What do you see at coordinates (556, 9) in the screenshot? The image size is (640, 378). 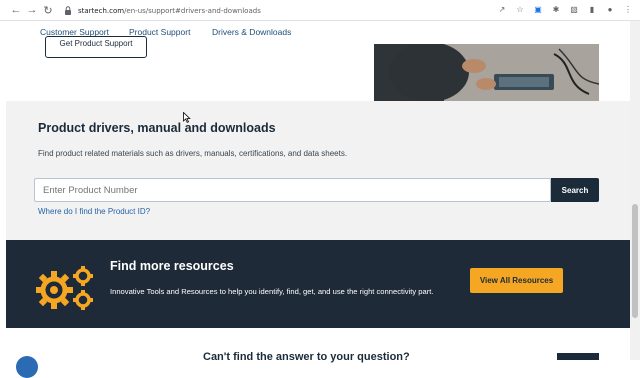 I see `extensions-icon: ✱` at bounding box center [556, 9].